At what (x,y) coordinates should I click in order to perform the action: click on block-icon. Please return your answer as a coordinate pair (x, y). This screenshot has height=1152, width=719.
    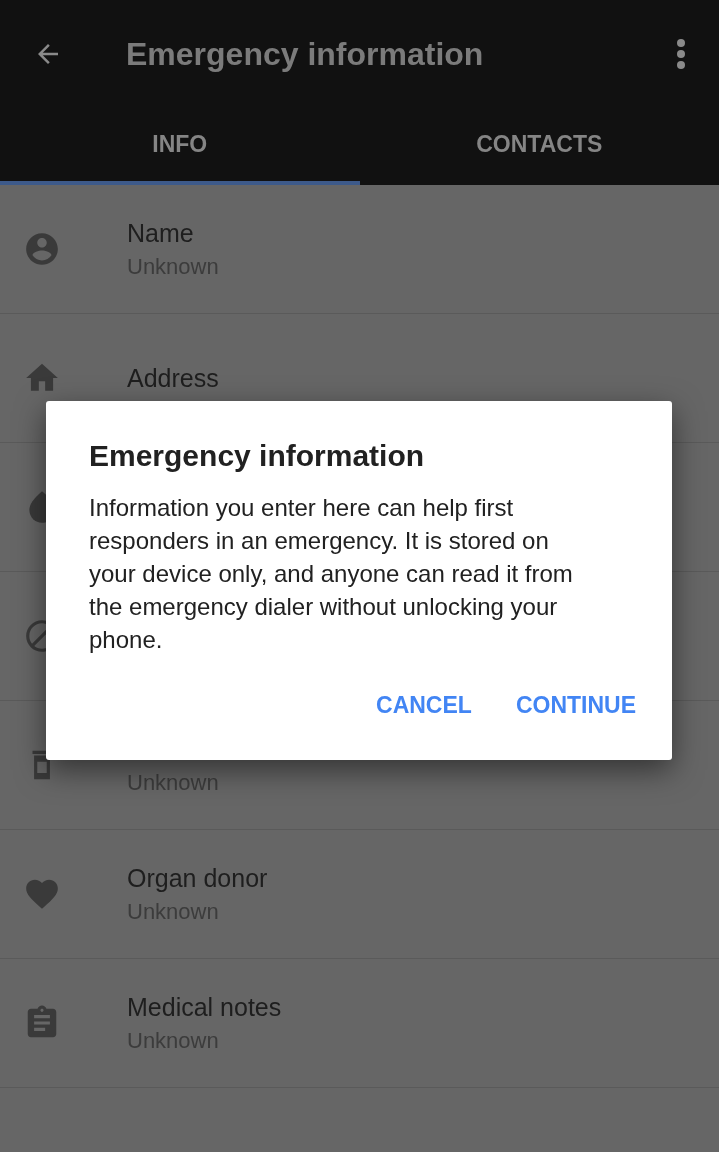
    Looking at the image, I should click on (36, 636).